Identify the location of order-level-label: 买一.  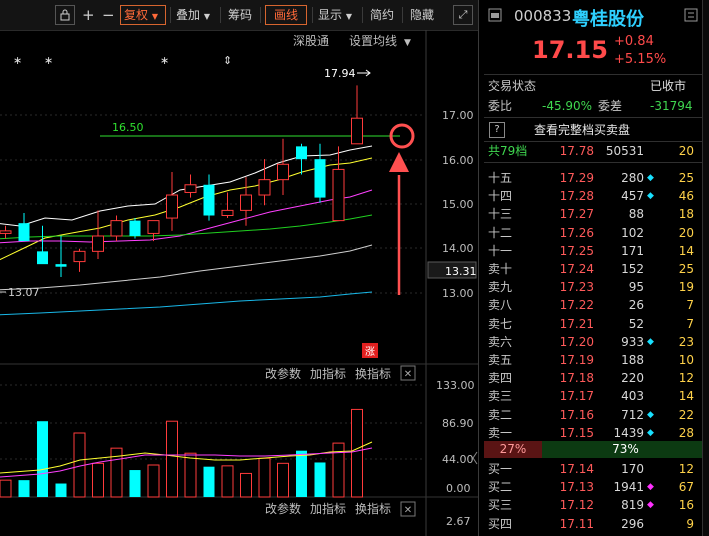
(500, 469).